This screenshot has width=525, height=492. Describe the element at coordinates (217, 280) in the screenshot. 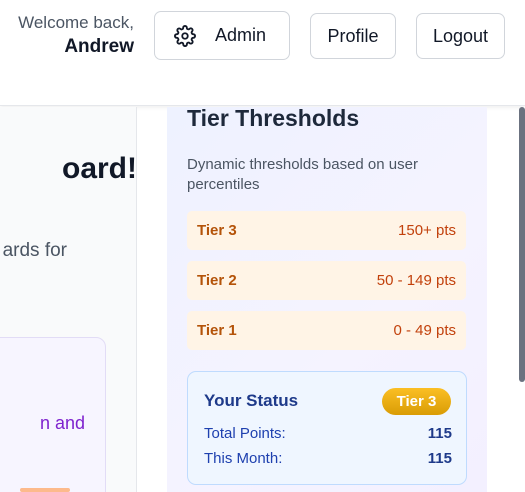

I see `tier-name: Tier 2` at that location.